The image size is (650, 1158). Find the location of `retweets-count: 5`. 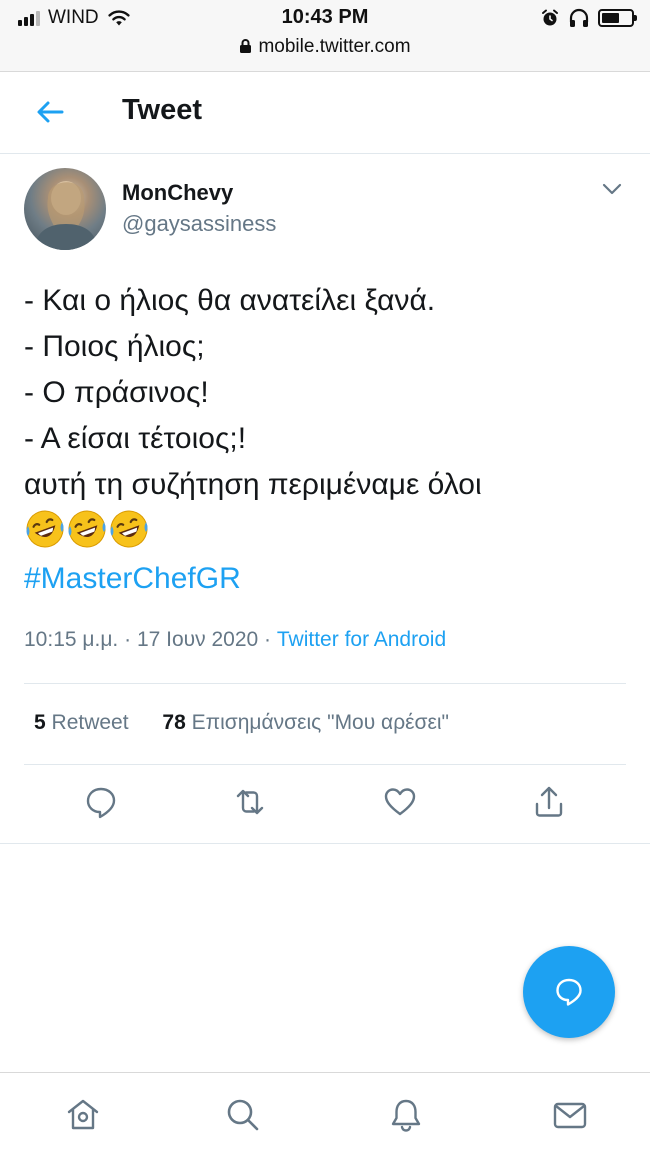

retweets-count: 5 is located at coordinates (40, 722).